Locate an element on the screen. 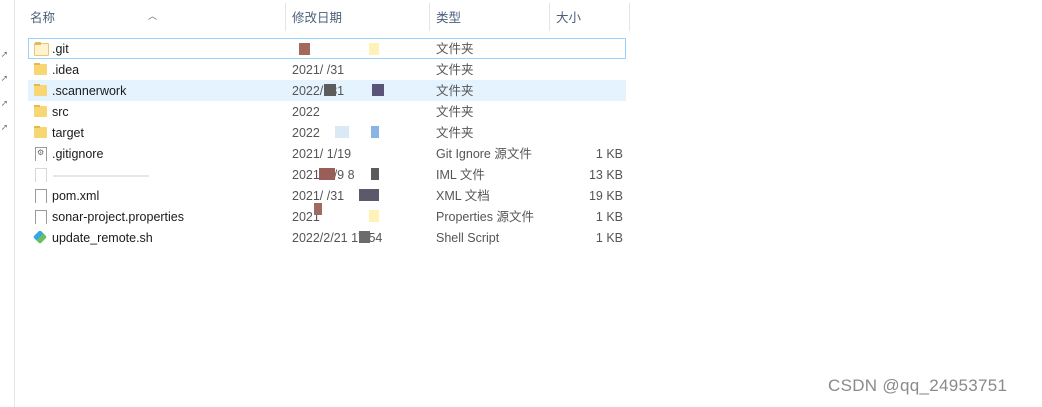 This screenshot has height=407, width=1042. column-header-date: 修改日期 is located at coordinates (358, 17).